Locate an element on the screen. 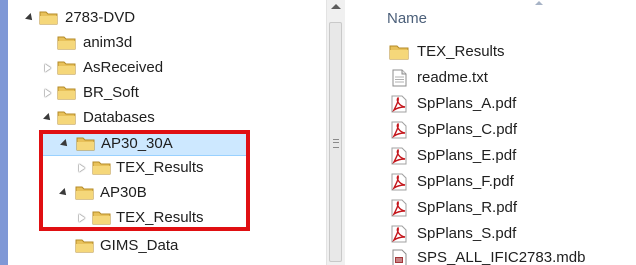  file-item: SpPlans_R.pdf is located at coordinates (509, 208).